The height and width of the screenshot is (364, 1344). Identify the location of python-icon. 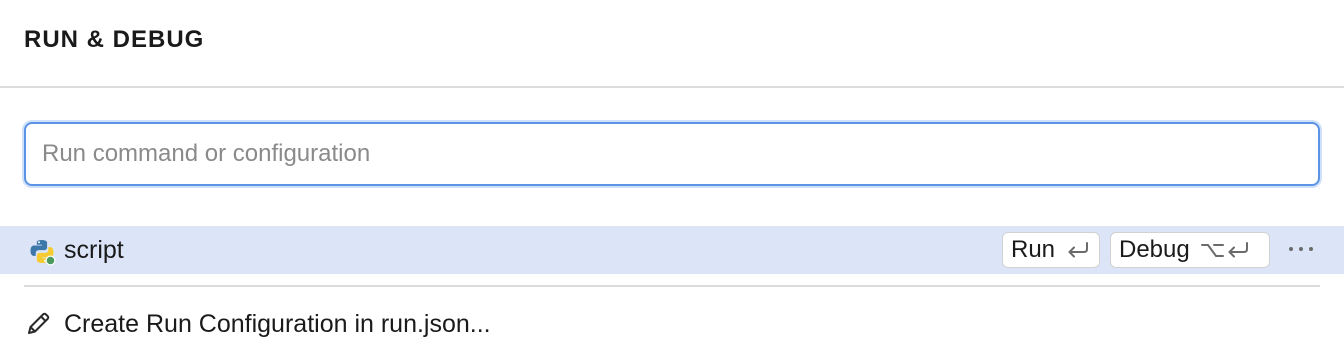
(43, 253).